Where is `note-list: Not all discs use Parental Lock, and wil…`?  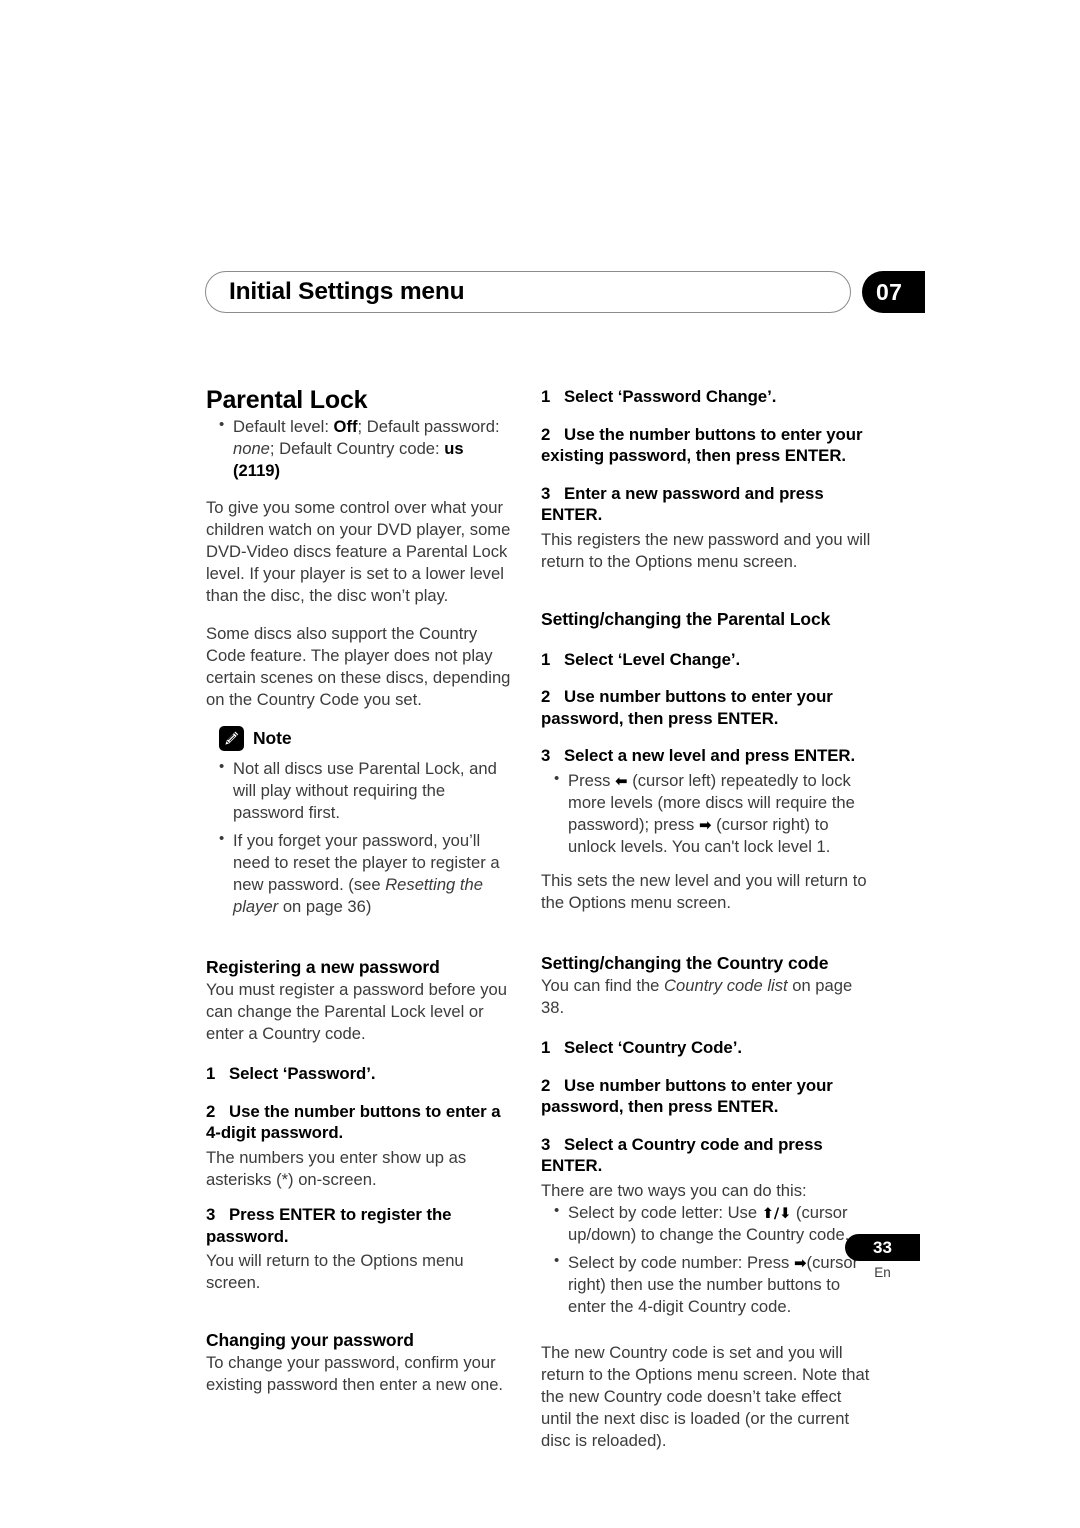
note-list: Not all discs use Parental Lock, and wil… is located at coordinates (360, 837).